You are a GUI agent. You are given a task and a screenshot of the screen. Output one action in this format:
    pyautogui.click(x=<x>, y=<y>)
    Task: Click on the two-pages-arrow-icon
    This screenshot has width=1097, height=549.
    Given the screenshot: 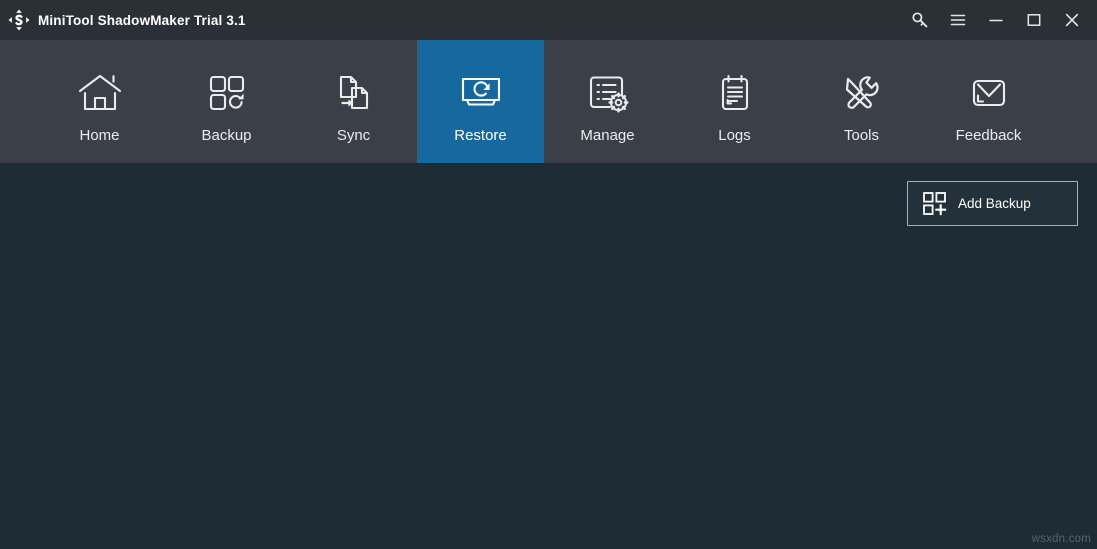 What is the action you would take?
    pyautogui.click(x=353, y=92)
    